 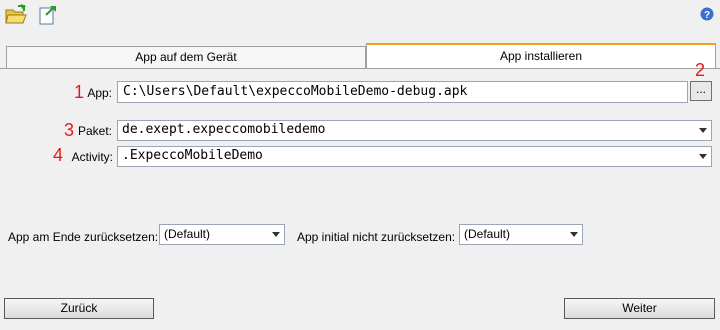 I want to click on next-button: Weiter, so click(x=639, y=308).